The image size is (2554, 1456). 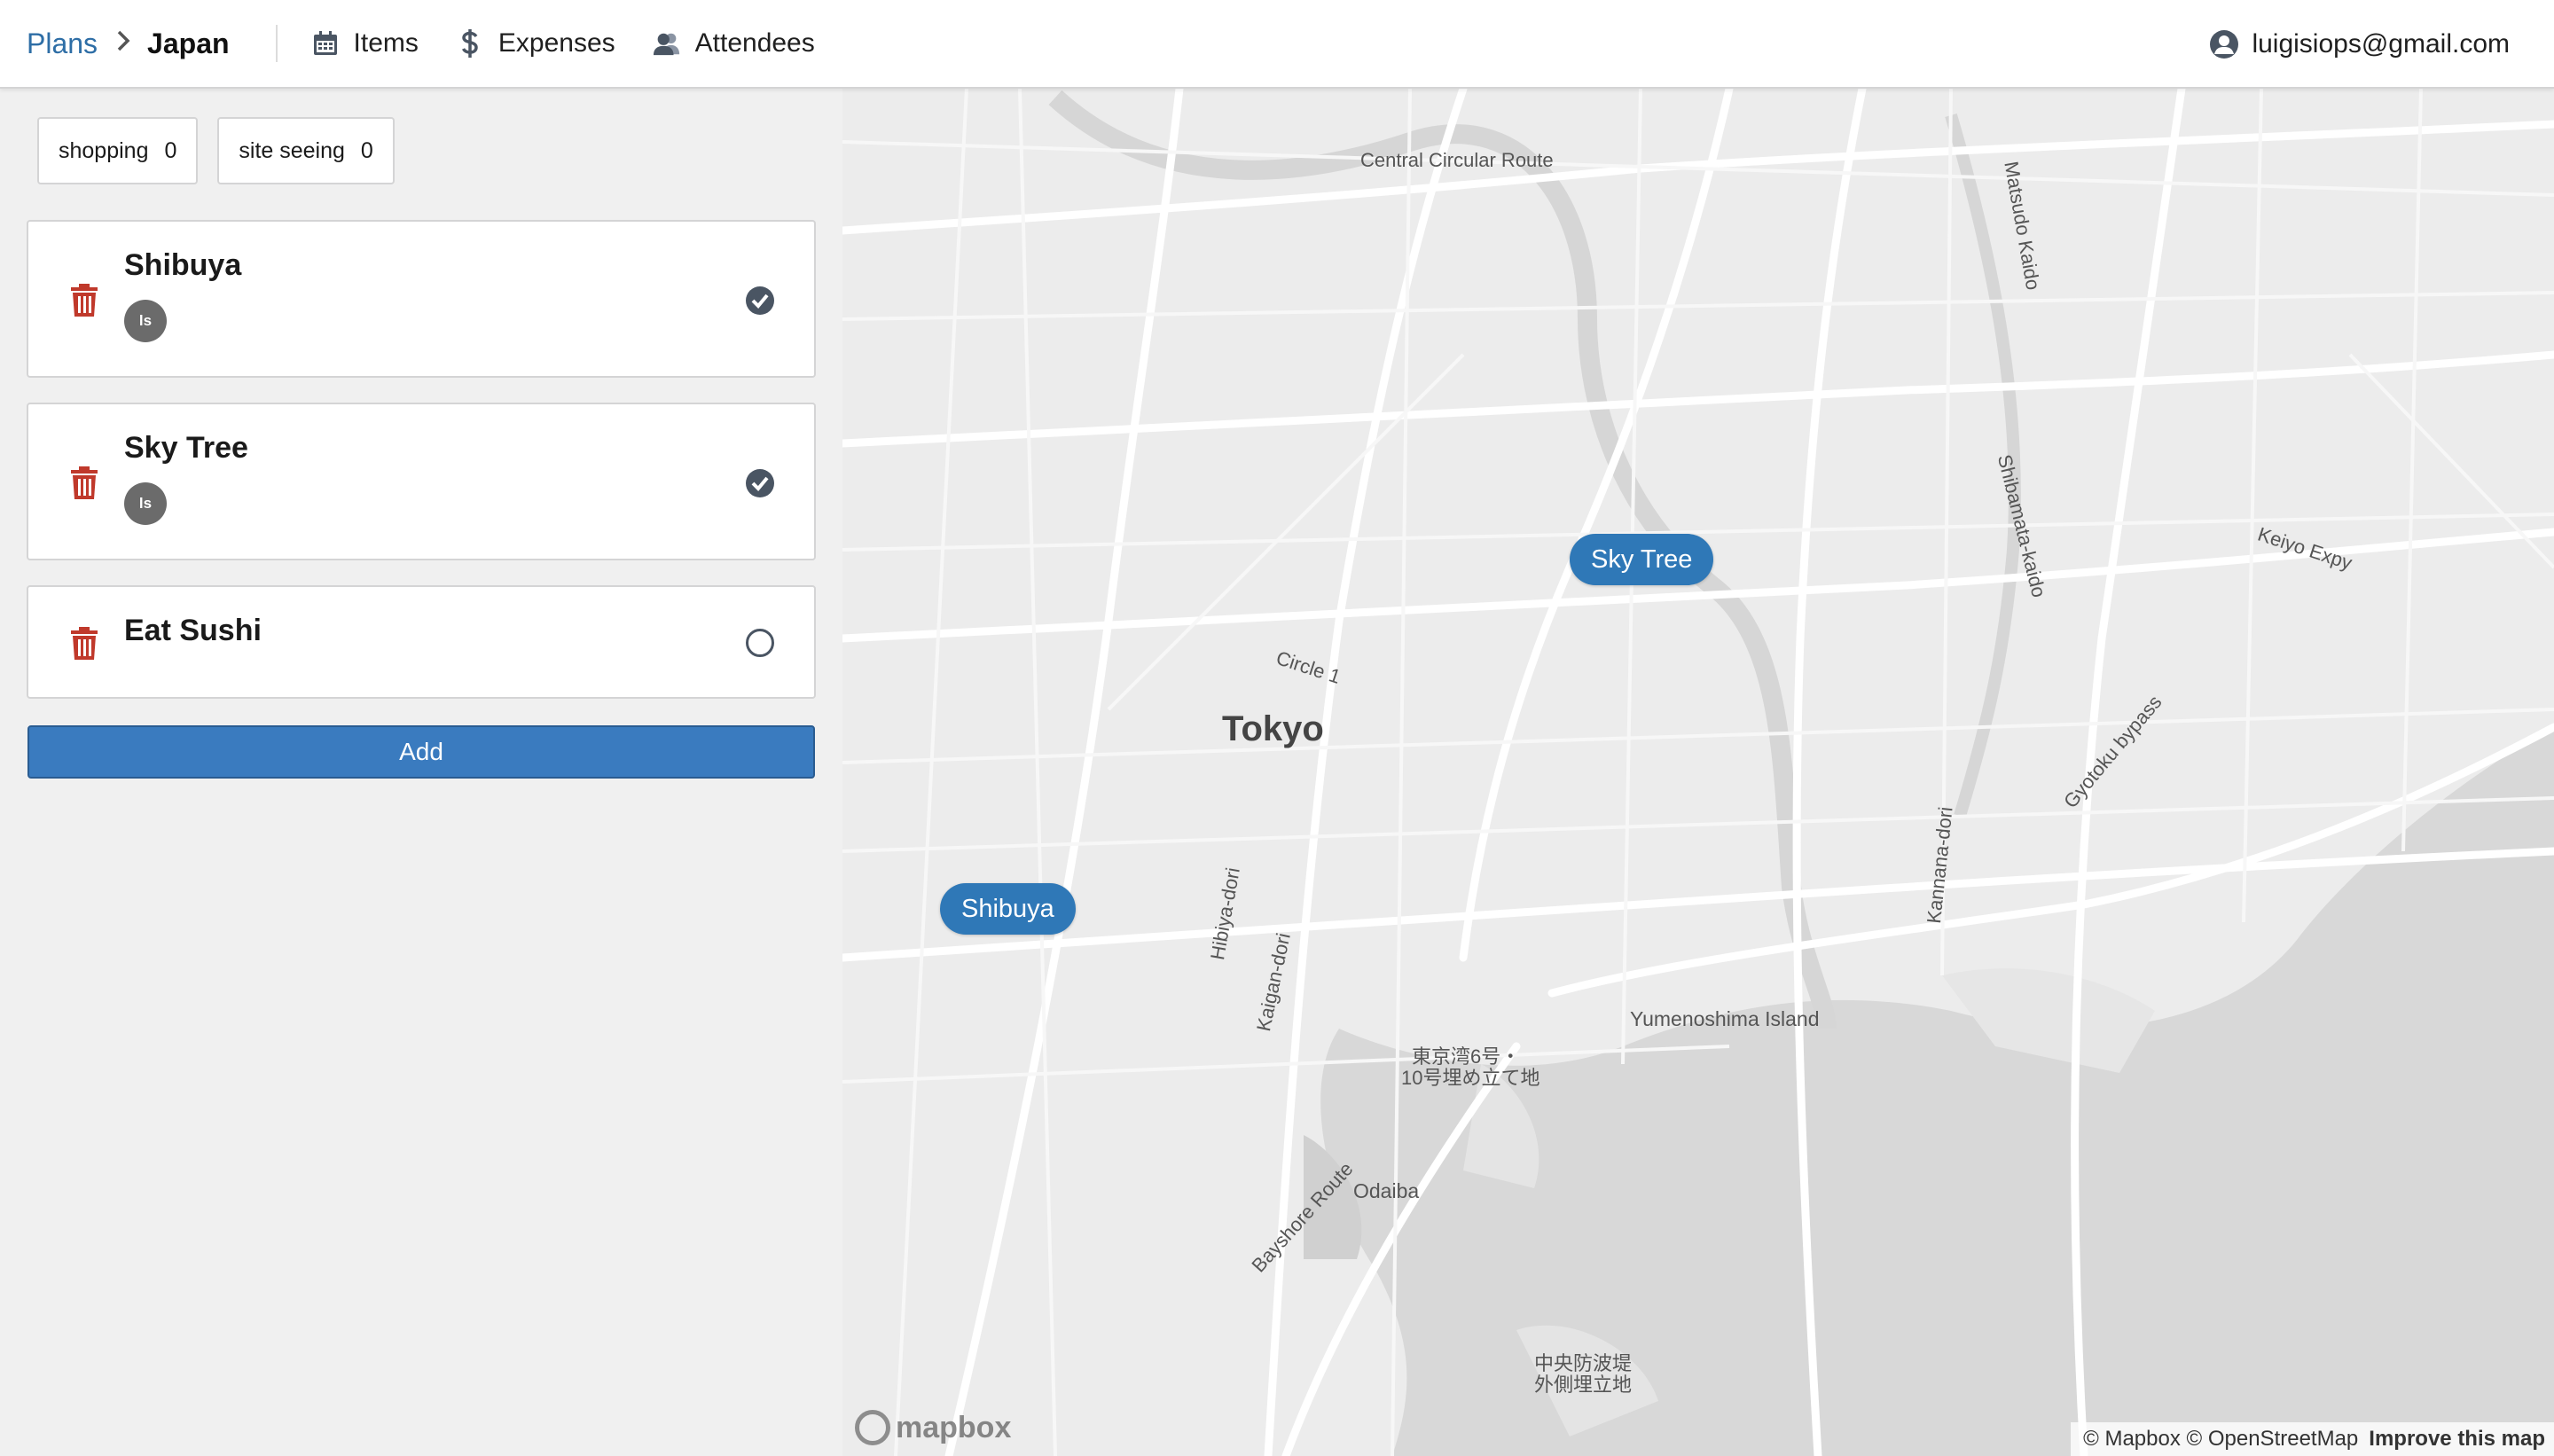 I want to click on nav-items: Items, so click(x=365, y=43).